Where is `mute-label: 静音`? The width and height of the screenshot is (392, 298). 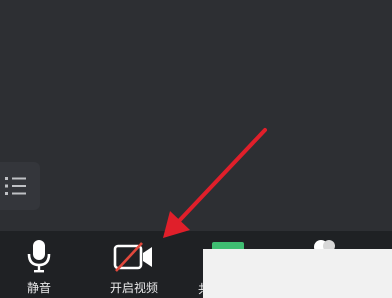
mute-label: 静音 is located at coordinates (38, 288).